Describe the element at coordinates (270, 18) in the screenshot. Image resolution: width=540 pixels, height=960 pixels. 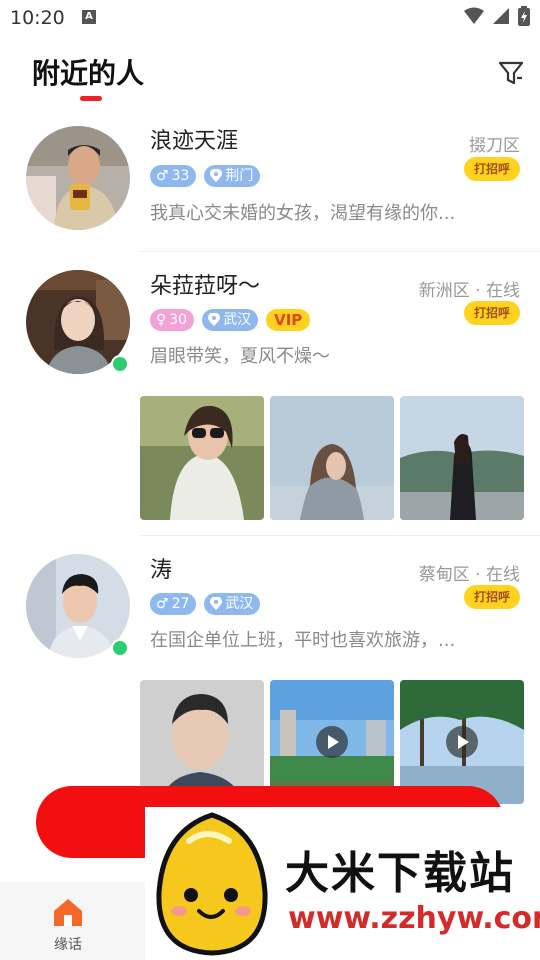
I see `status-bar: 10:20 A` at that location.